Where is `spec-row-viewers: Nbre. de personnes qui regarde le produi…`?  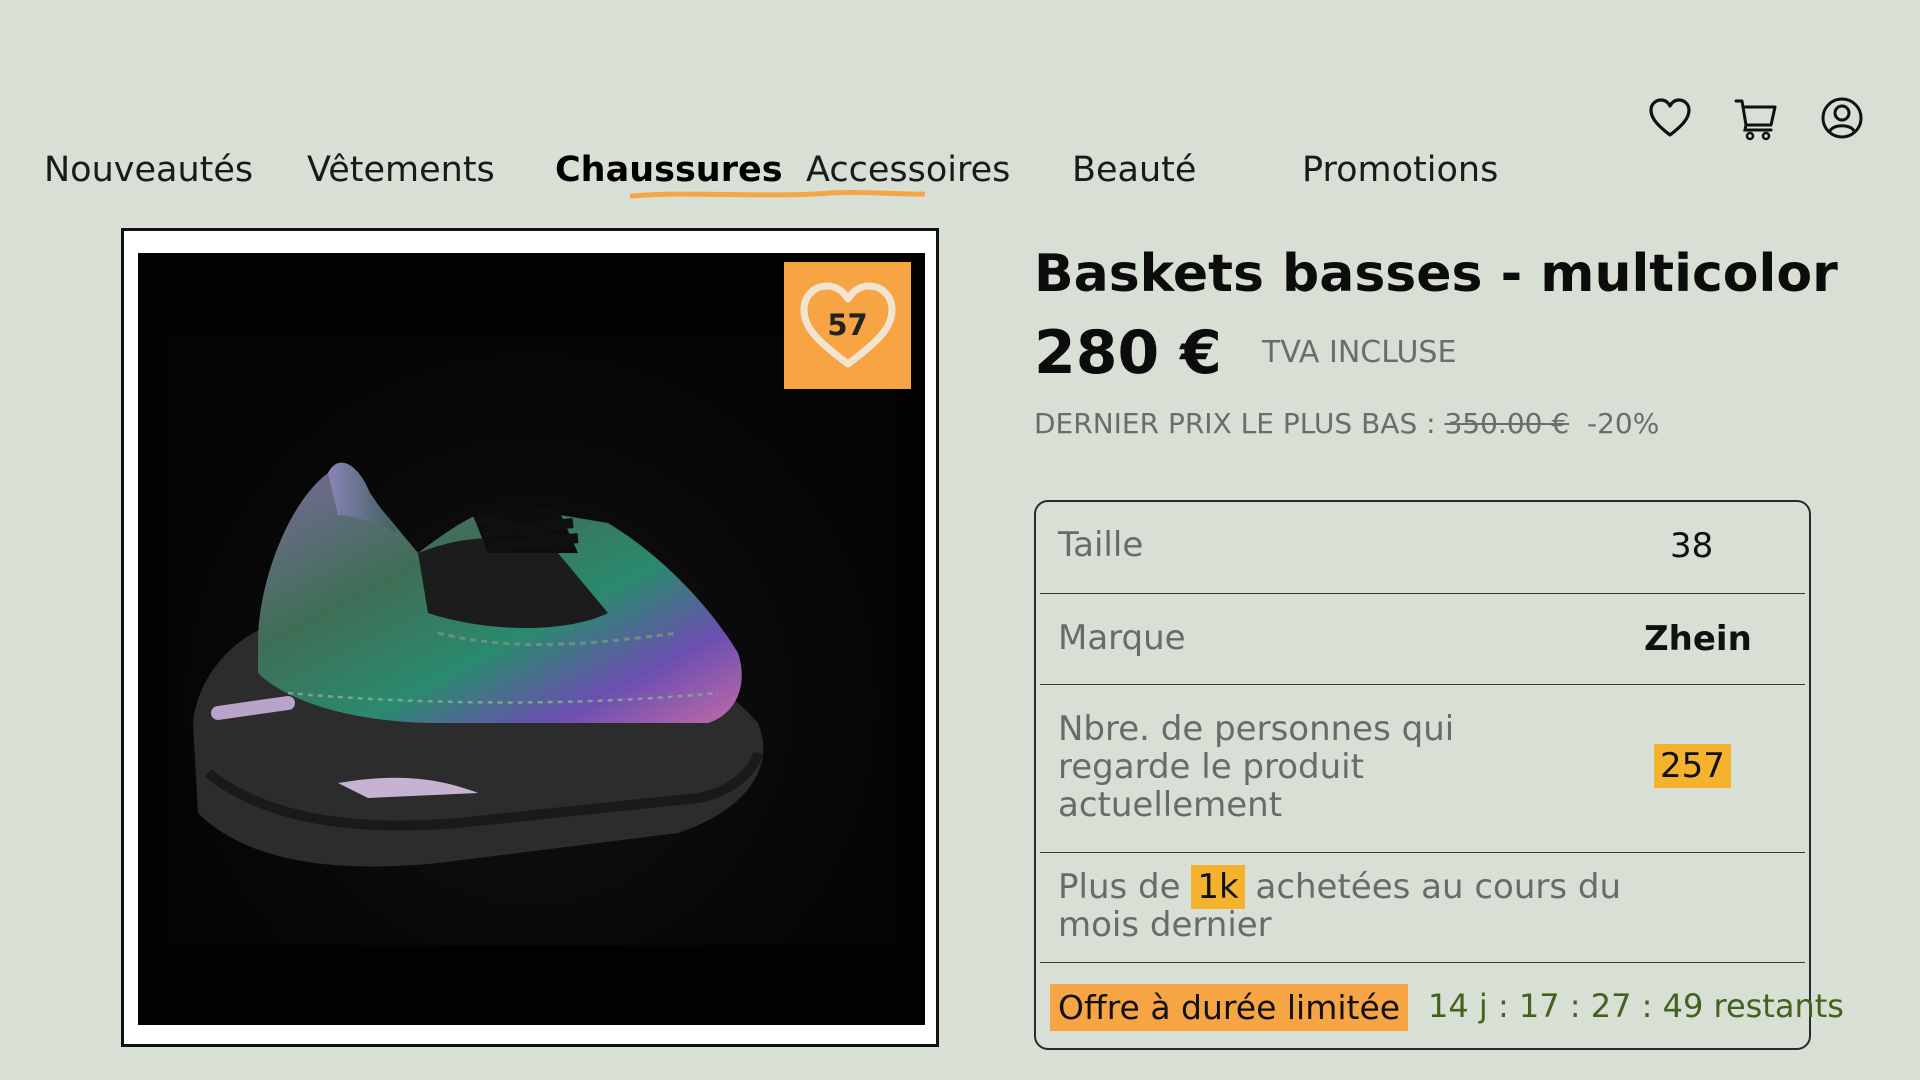
spec-row-viewers: Nbre. de personnes qui regarde le produi… is located at coordinates (1422, 768).